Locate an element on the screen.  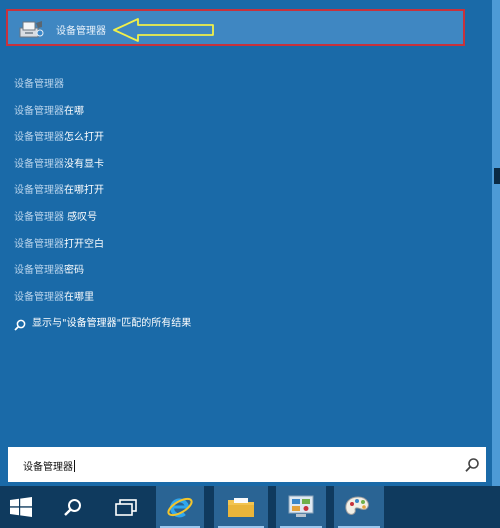
suggestion-extra-text: 打开空白 is located at coordinates (84, 244).